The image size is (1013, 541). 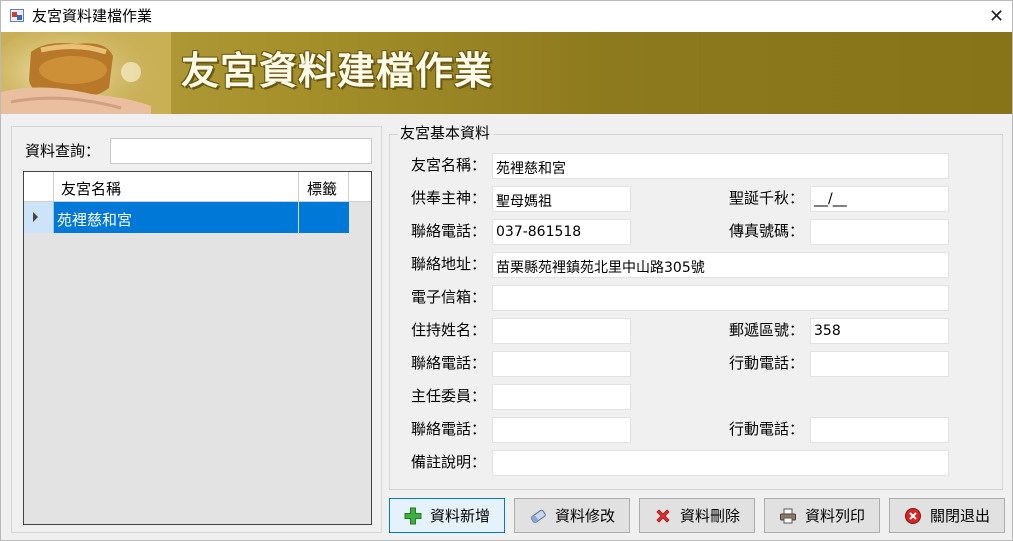 I want to click on address-label: 聯絡地址：, so click(x=449, y=264).